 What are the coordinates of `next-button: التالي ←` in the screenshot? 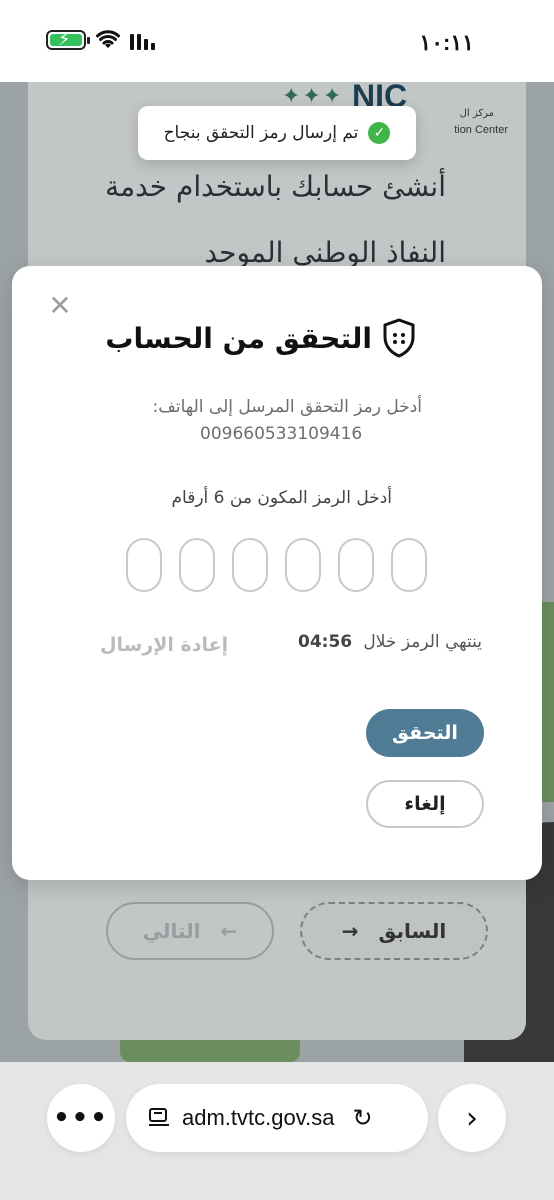 It's located at (190, 931).